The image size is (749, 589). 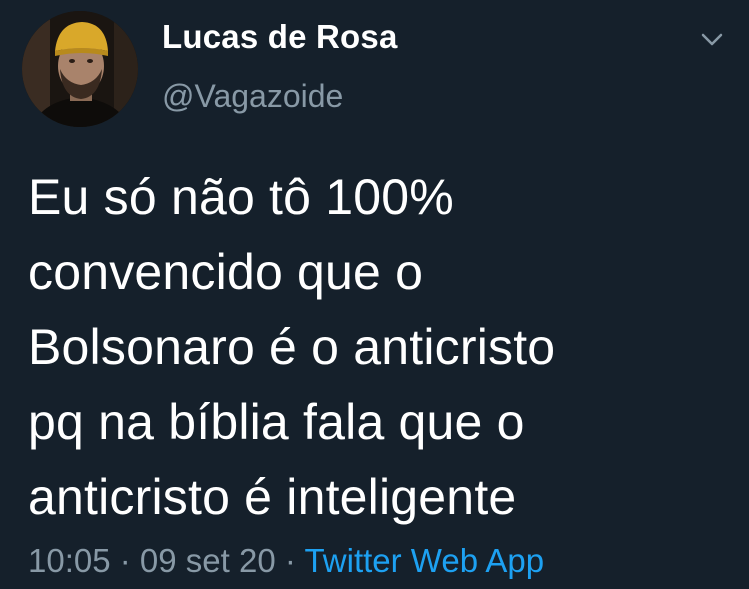 I want to click on chevron-down-icon, so click(x=712, y=40).